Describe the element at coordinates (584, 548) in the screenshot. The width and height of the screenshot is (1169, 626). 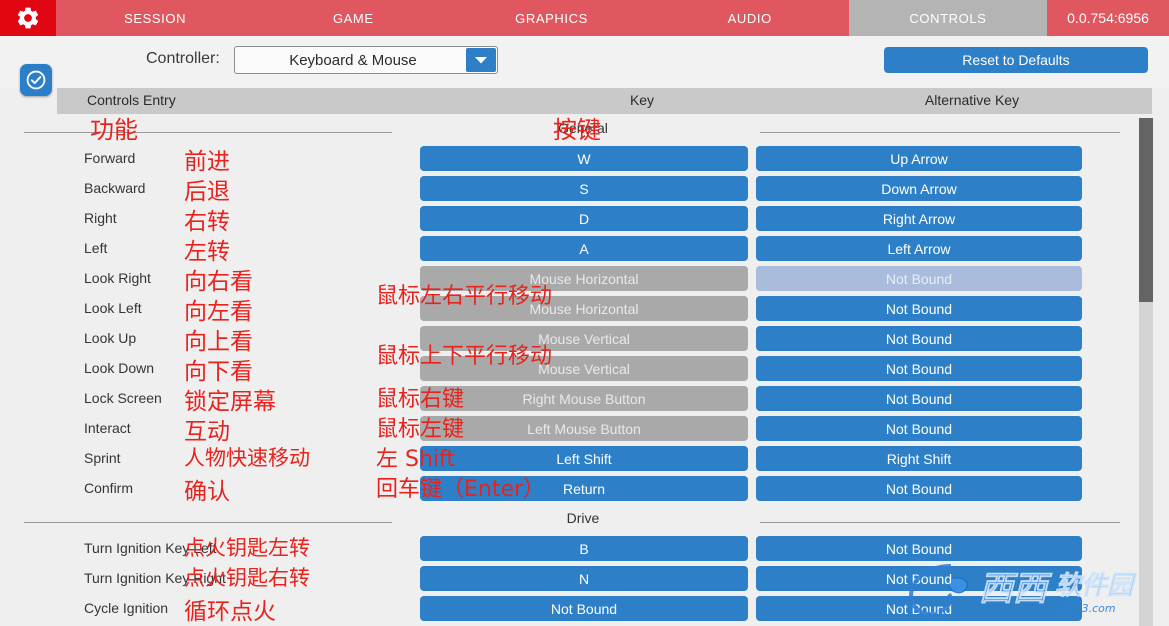
I see `key-binding-button: B` at that location.